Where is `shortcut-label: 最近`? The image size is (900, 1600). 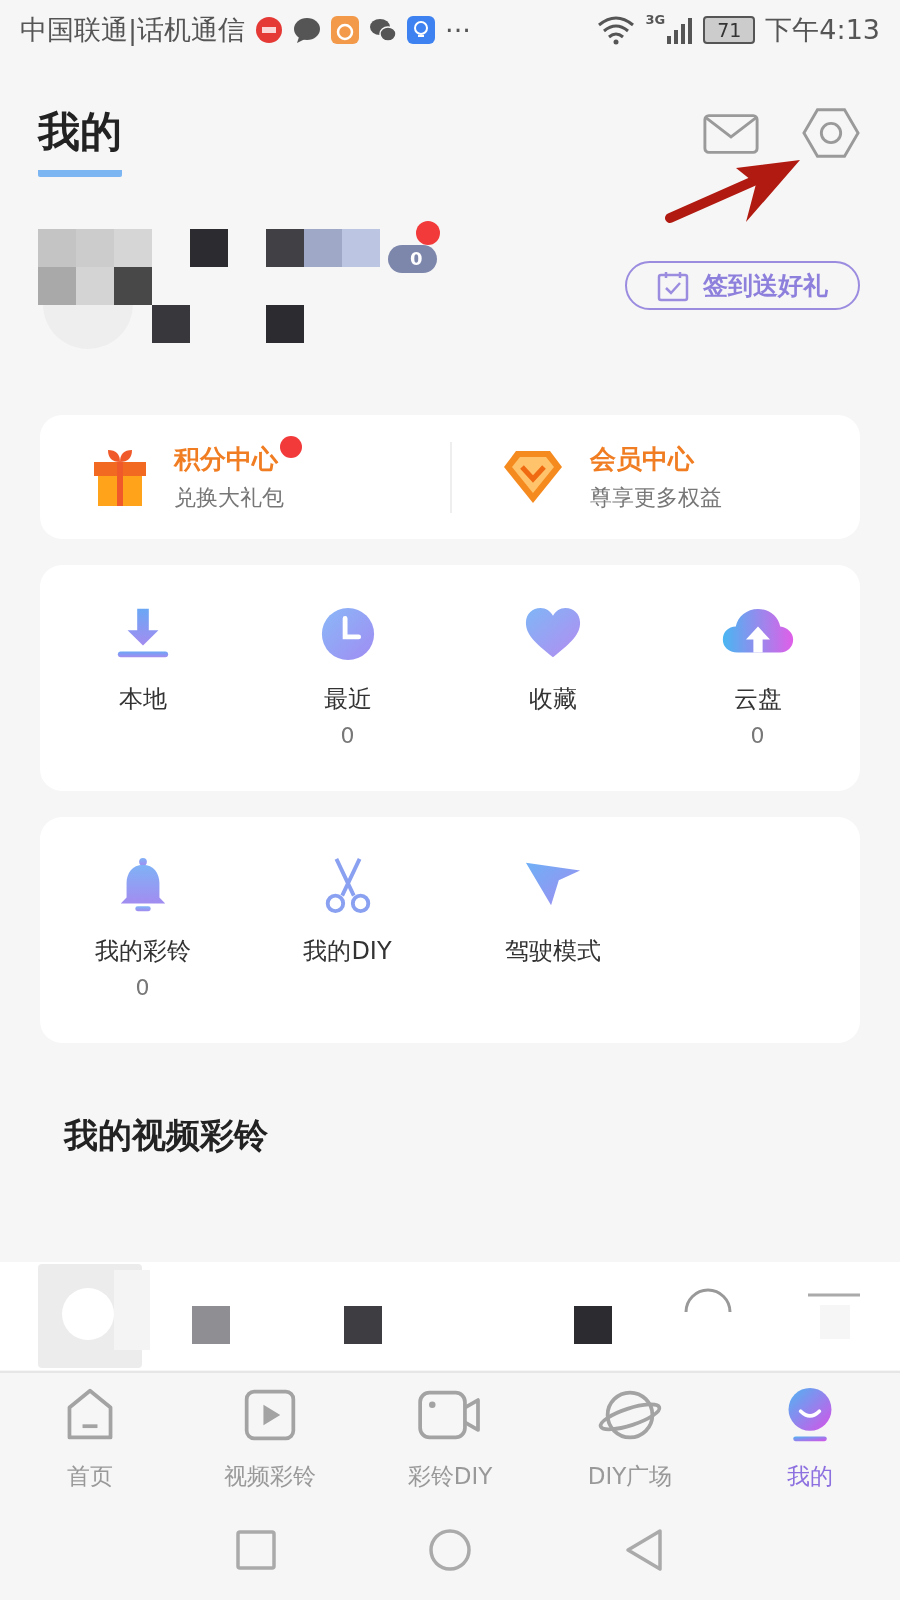
shortcut-label: 最近 is located at coordinates (347, 699).